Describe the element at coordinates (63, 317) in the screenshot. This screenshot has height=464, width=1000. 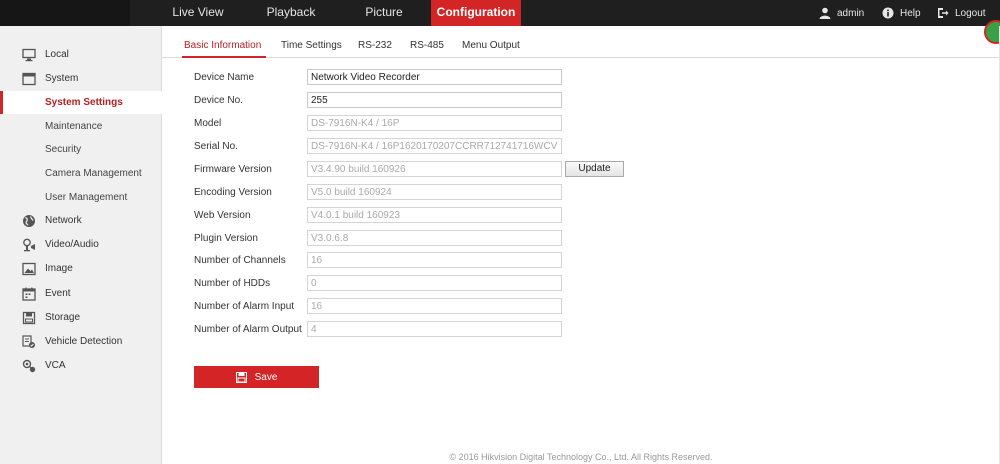
I see `sidebar-item-label: Storage` at that location.